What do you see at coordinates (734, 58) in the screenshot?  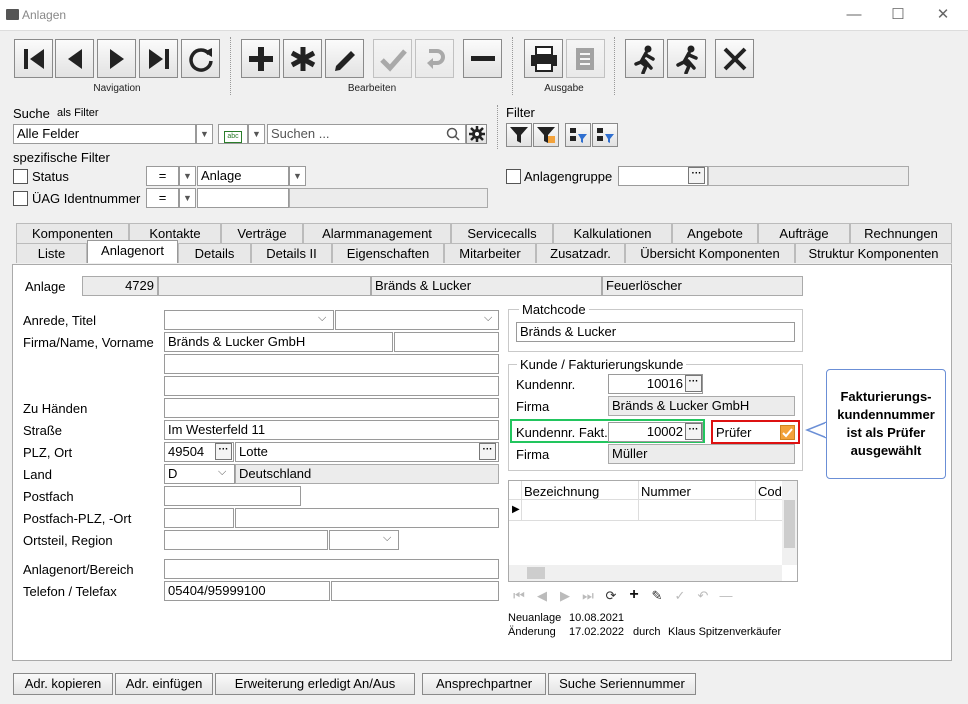 I see `close-form-button` at bounding box center [734, 58].